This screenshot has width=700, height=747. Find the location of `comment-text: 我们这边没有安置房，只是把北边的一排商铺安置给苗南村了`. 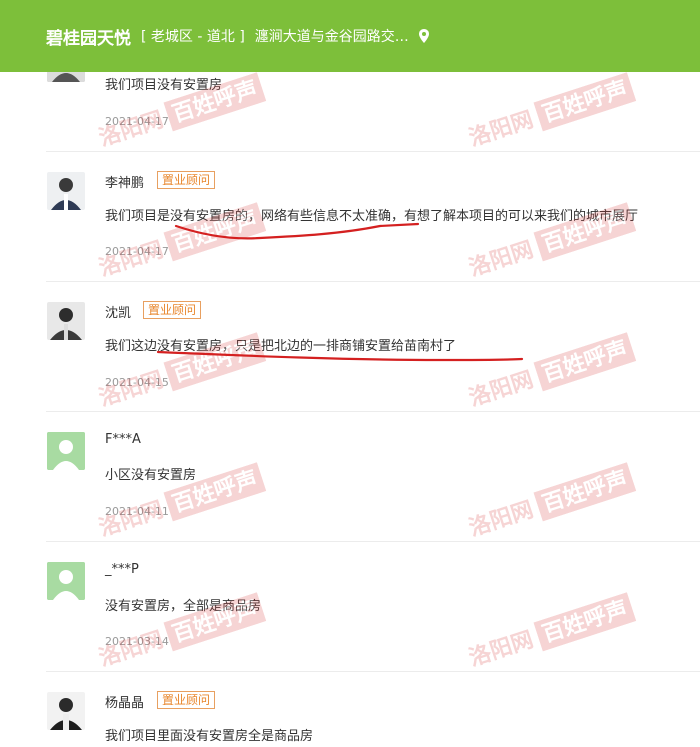

comment-text: 我们这边没有安置房，只是把北边的一排商铺安置给苗南村了 is located at coordinates (281, 346).